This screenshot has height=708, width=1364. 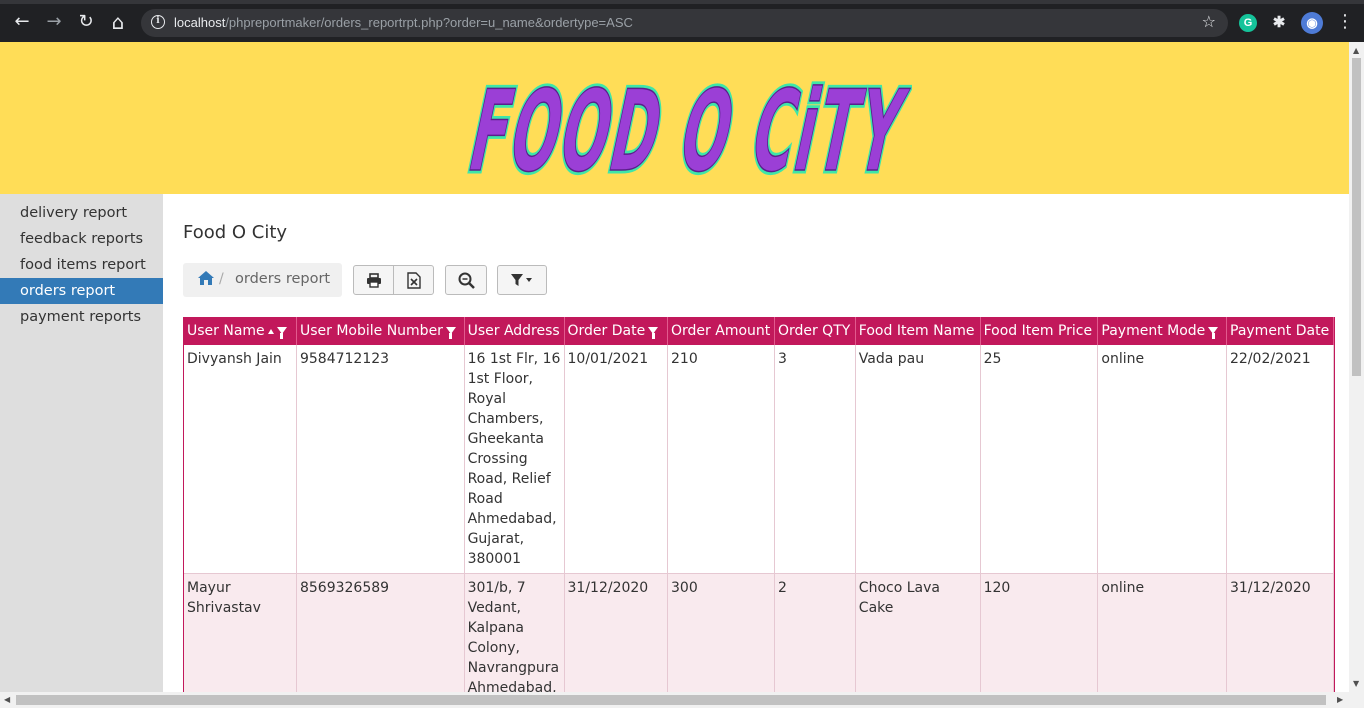 I want to click on column-header-label: Food Item Price, so click(x=1038, y=331).